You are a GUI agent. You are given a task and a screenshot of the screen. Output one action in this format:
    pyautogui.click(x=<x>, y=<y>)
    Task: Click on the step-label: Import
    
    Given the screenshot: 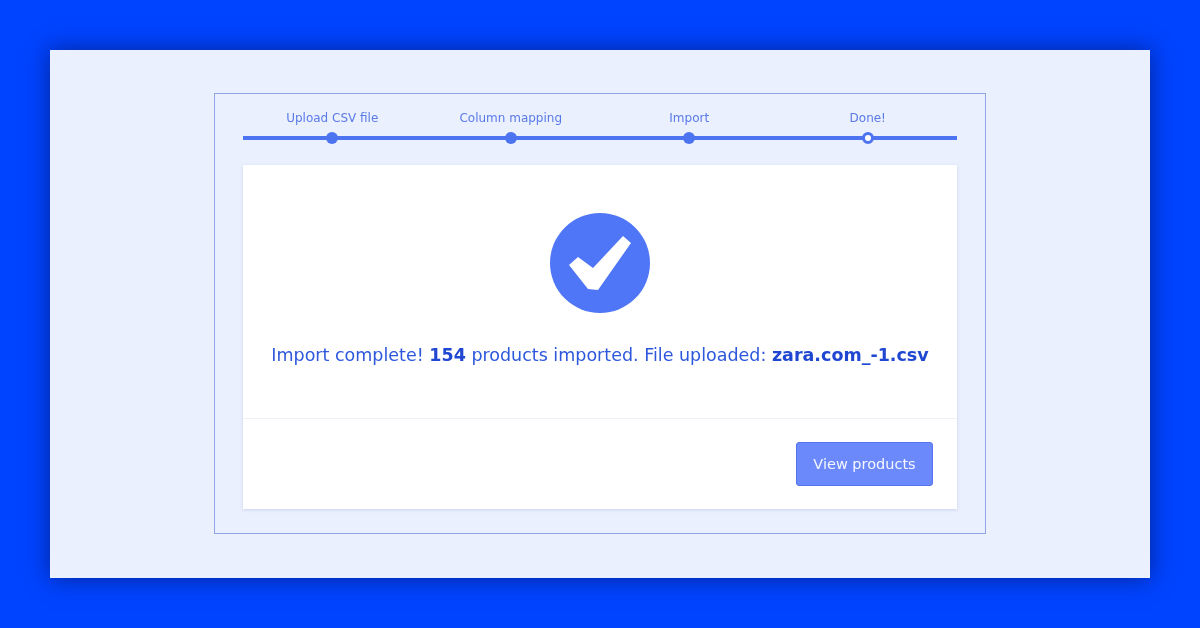 What is the action you would take?
    pyautogui.click(x=689, y=118)
    